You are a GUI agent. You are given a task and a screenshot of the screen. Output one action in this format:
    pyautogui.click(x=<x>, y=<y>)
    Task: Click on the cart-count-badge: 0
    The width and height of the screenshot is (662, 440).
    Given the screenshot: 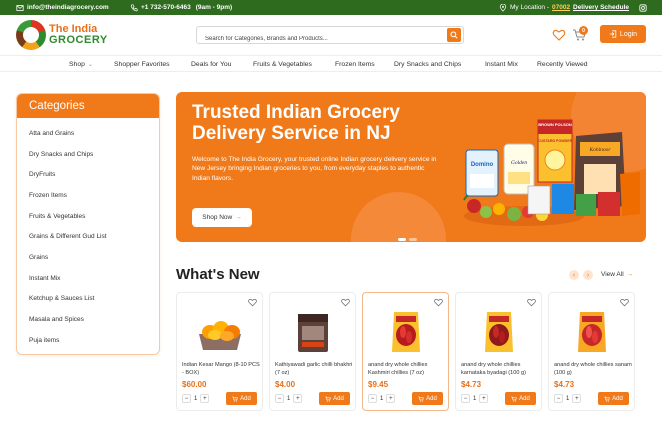 What is the action you would take?
    pyautogui.click(x=583, y=30)
    